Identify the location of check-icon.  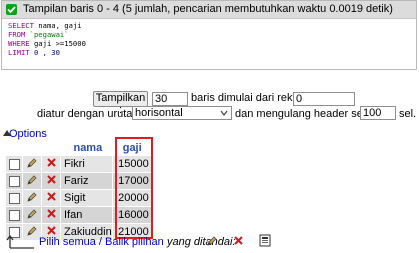
(11, 9).